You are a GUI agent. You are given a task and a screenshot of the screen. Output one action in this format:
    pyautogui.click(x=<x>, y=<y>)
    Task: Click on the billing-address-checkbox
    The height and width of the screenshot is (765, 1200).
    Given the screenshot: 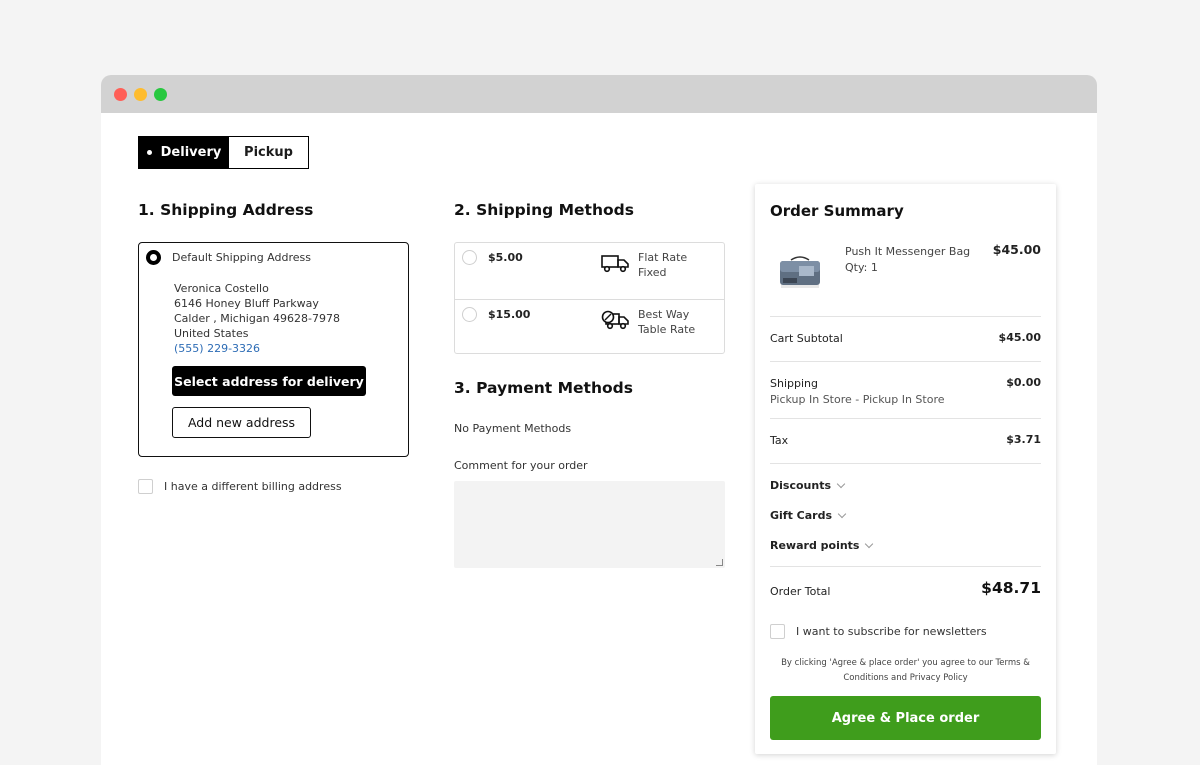 What is the action you would take?
    pyautogui.click(x=145, y=486)
    